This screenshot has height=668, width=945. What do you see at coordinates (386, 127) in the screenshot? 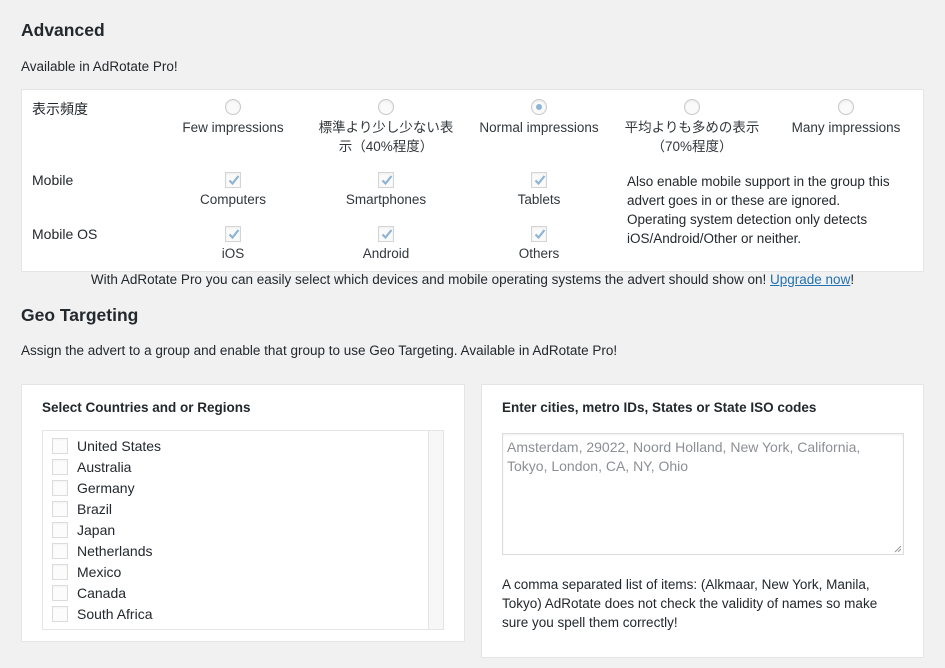
I see `frequency-option-less-than-normal: 標準より少し少ない表 示（40%程度）` at bounding box center [386, 127].